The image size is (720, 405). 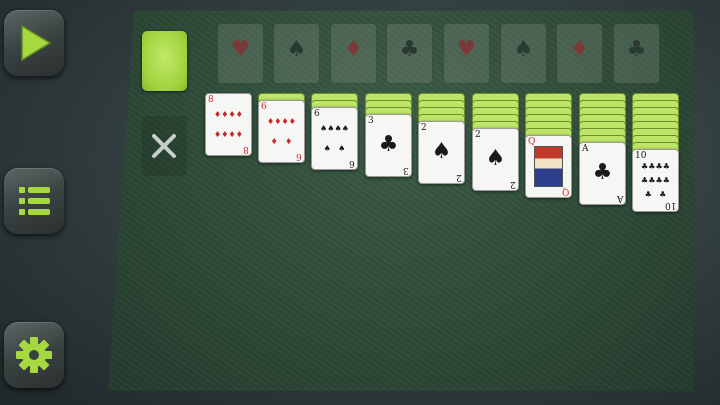 I want to click on faceup-card: 6 6 ♦ ♦ ♦ ♦ ♦ ♦, so click(x=281, y=131).